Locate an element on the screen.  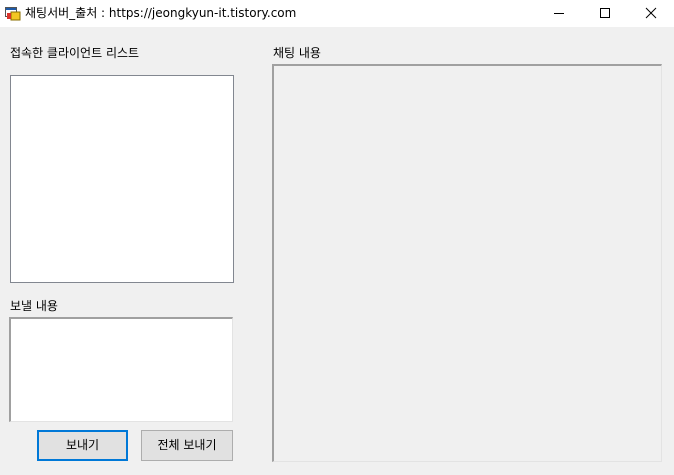
maximize-icon is located at coordinates (605, 13).